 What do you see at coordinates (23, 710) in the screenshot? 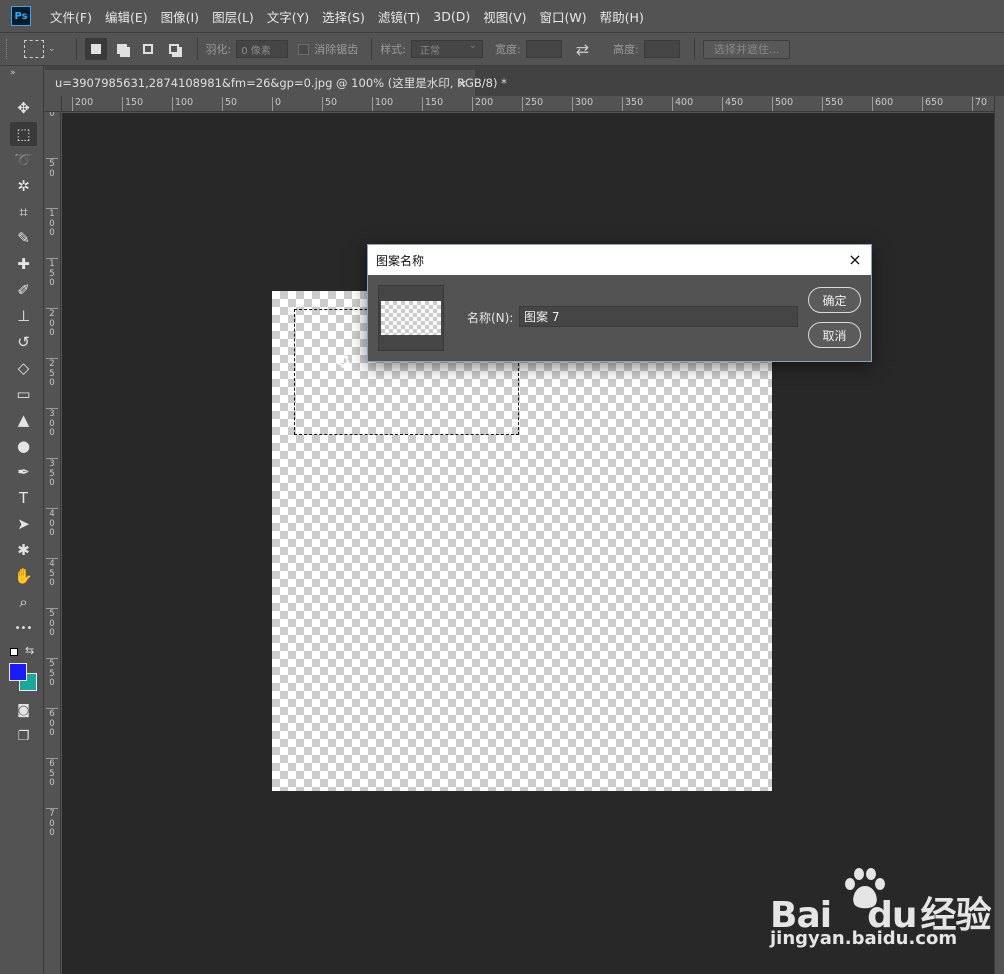
I see `quick-mask-icon: ◙` at bounding box center [23, 710].